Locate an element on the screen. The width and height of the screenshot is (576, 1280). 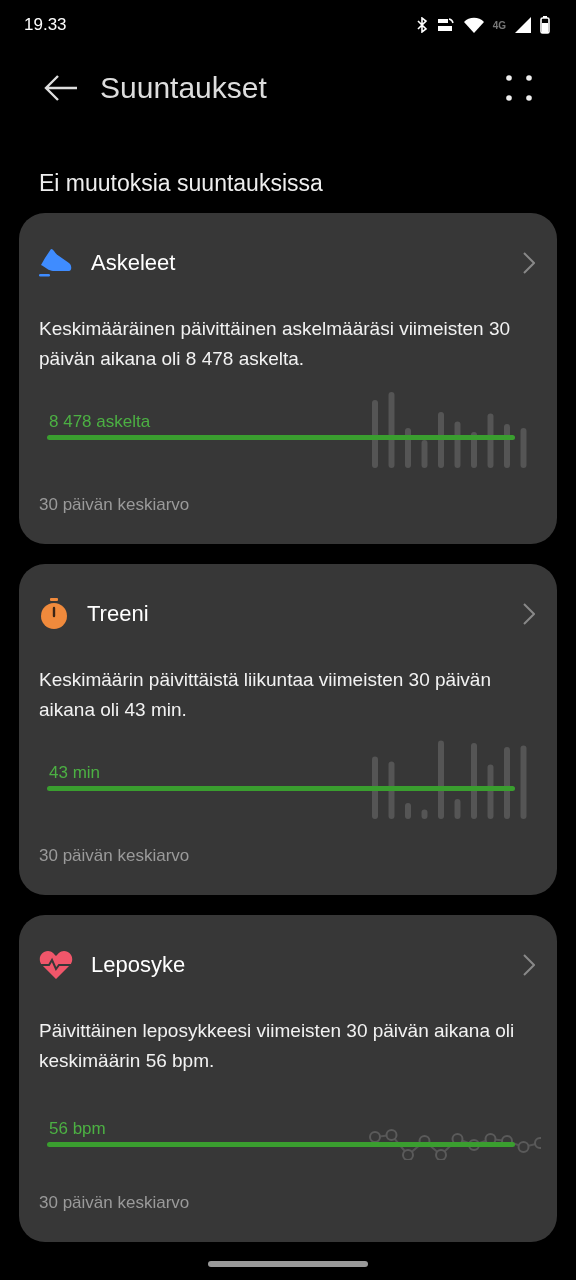
wifi-icon is located at coordinates (473, 25).